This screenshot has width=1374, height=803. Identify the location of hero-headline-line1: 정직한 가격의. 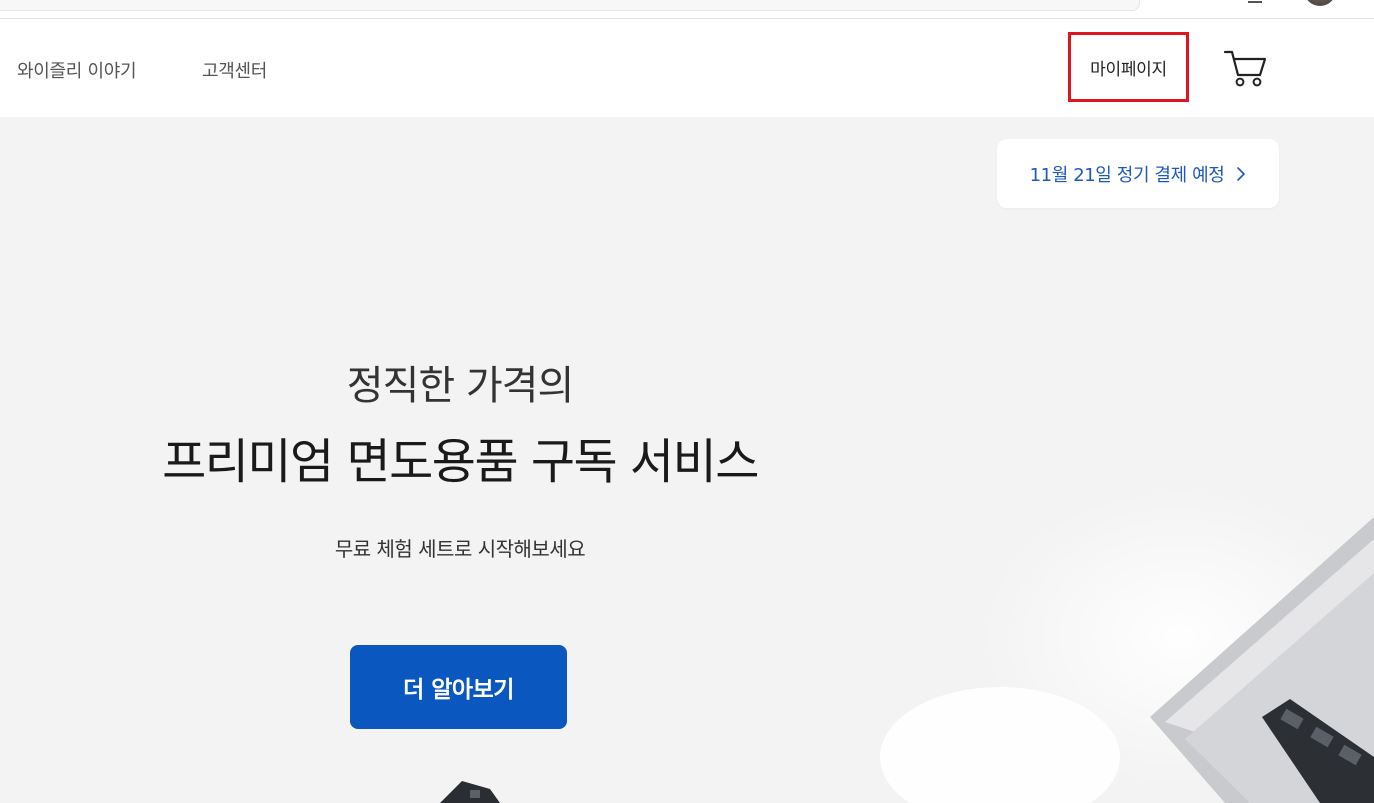
(460, 386).